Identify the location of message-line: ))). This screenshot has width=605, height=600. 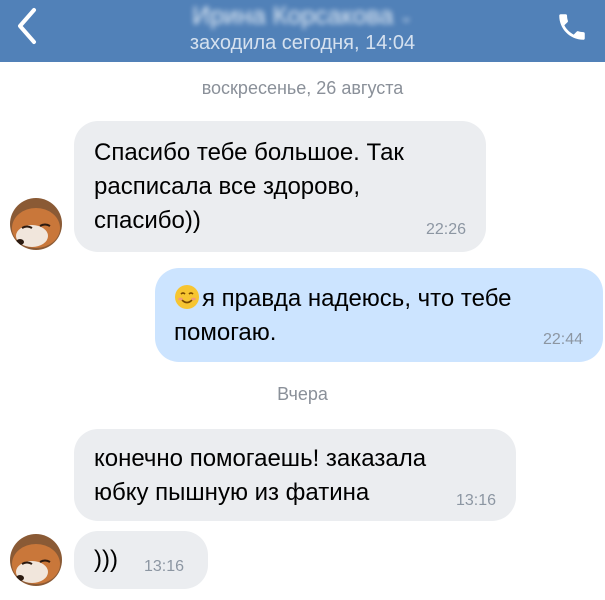
(106, 559).